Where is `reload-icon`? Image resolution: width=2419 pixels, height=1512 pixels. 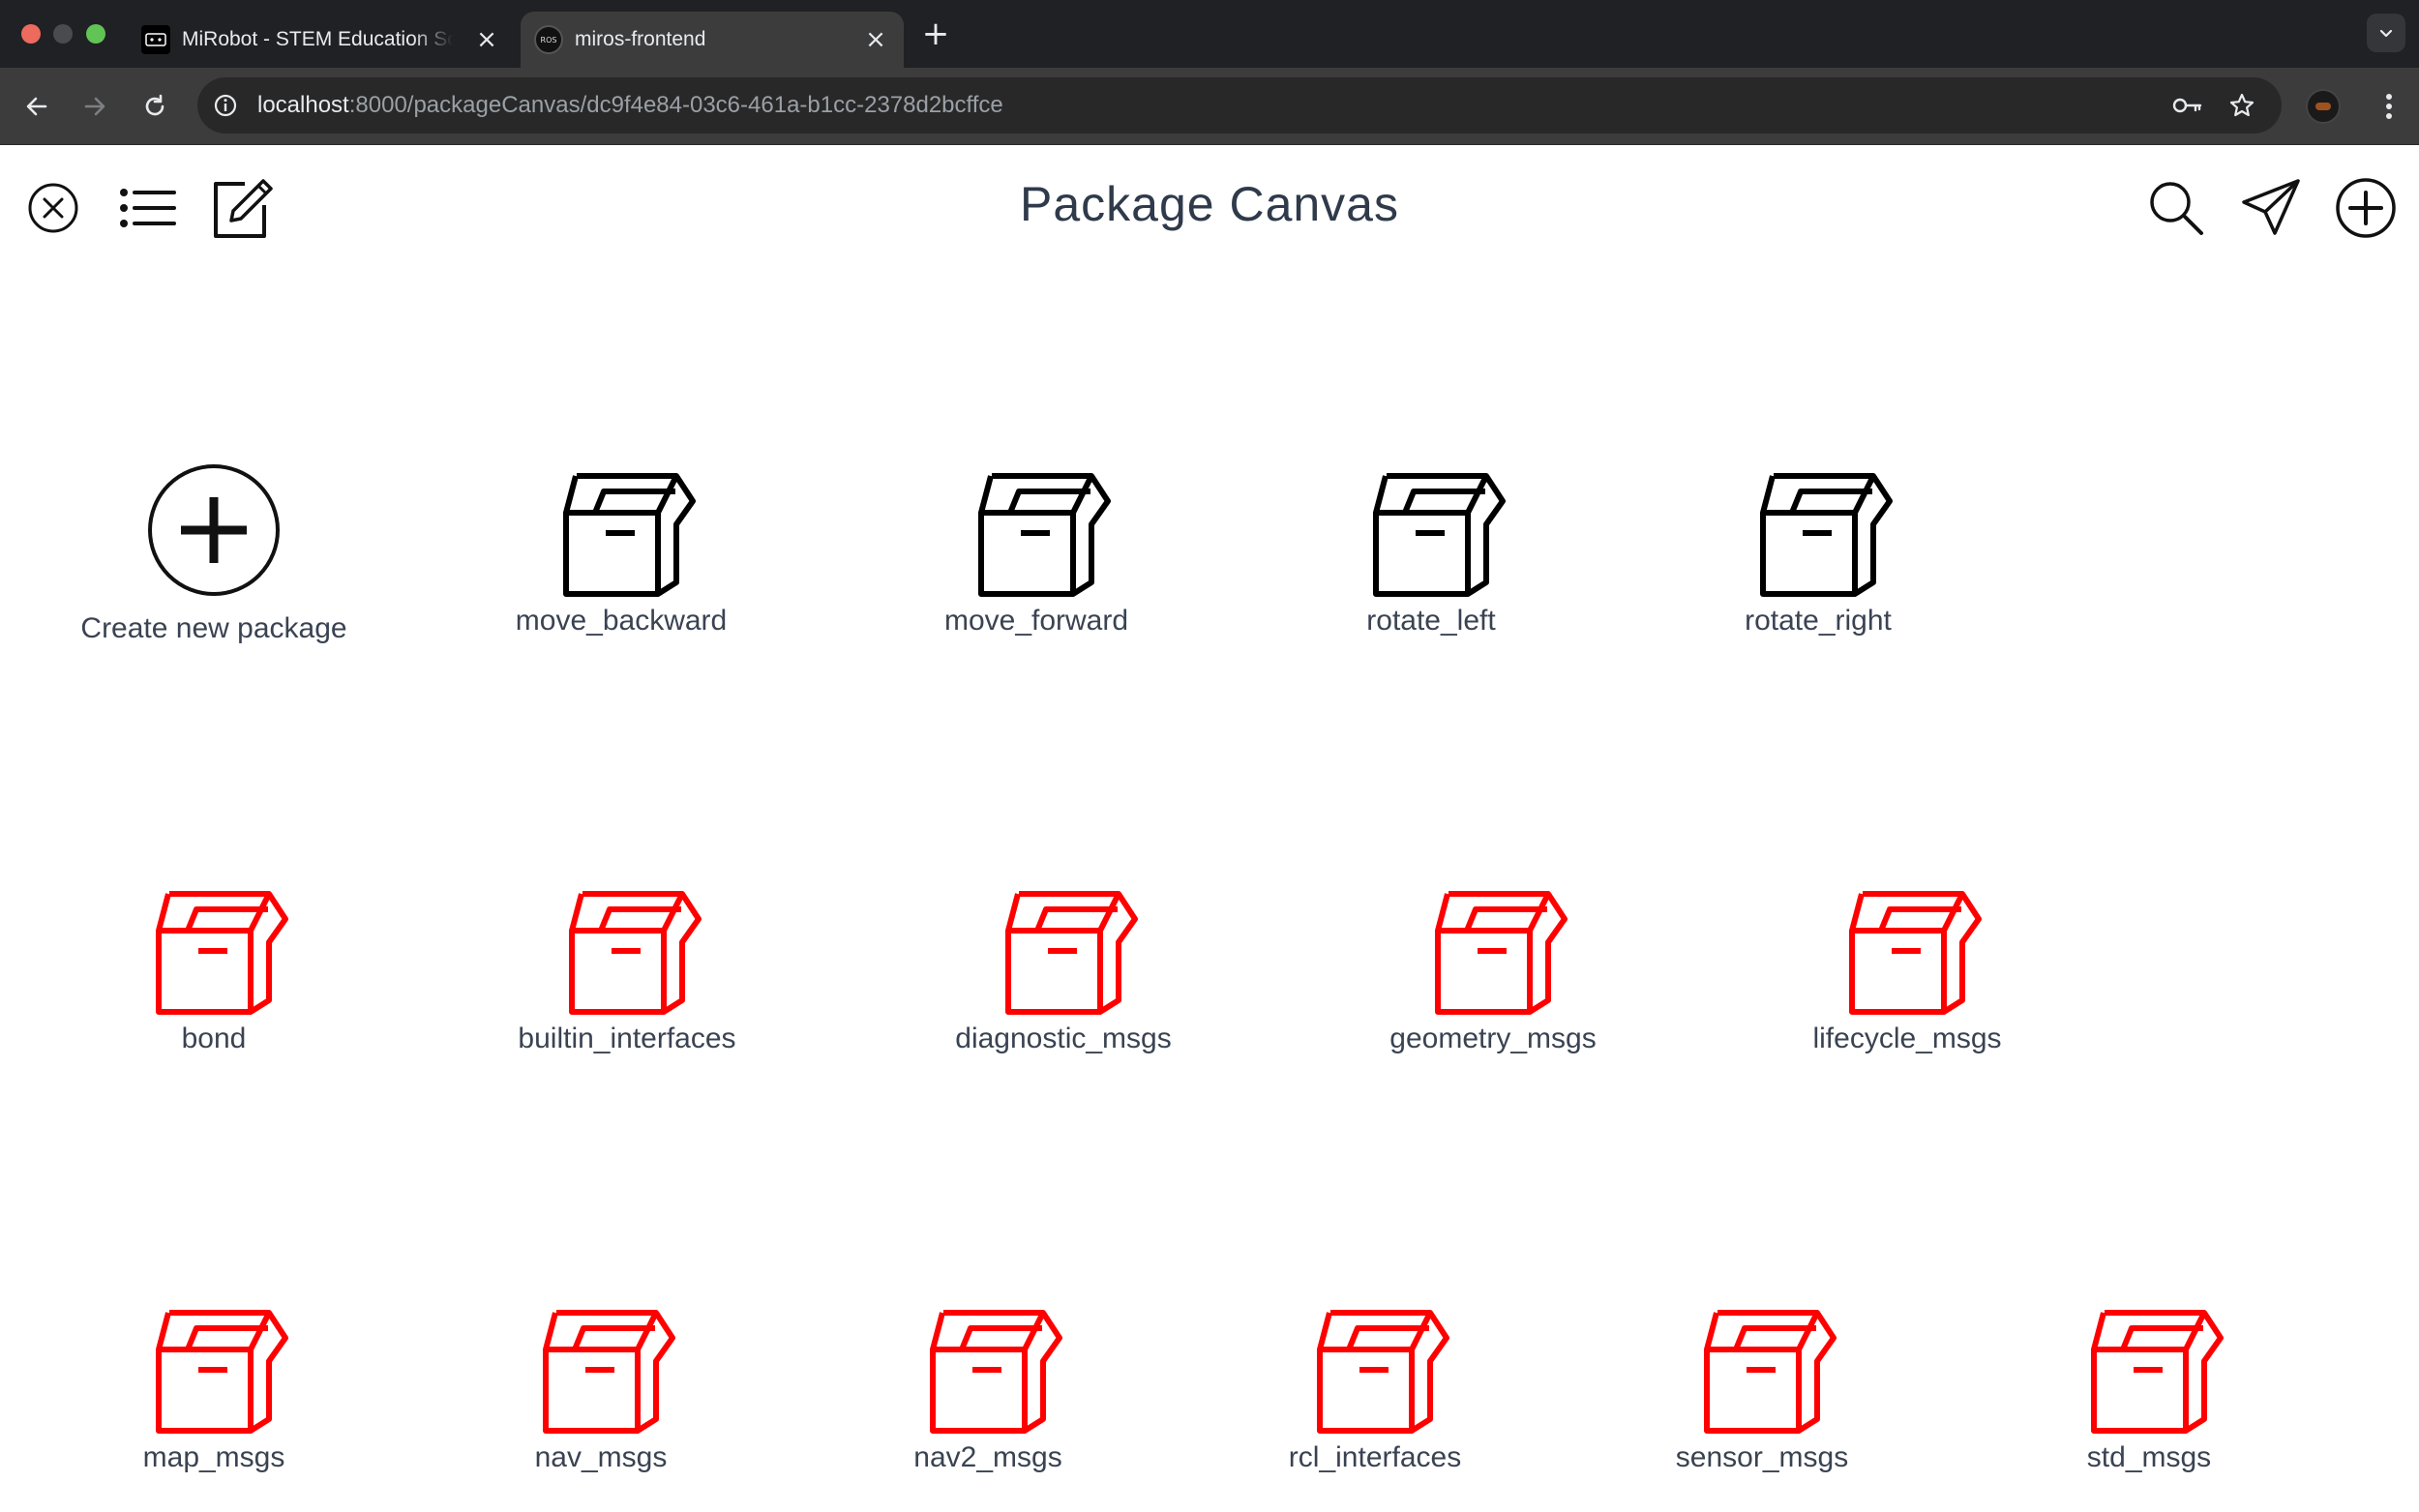
reload-icon is located at coordinates (155, 105).